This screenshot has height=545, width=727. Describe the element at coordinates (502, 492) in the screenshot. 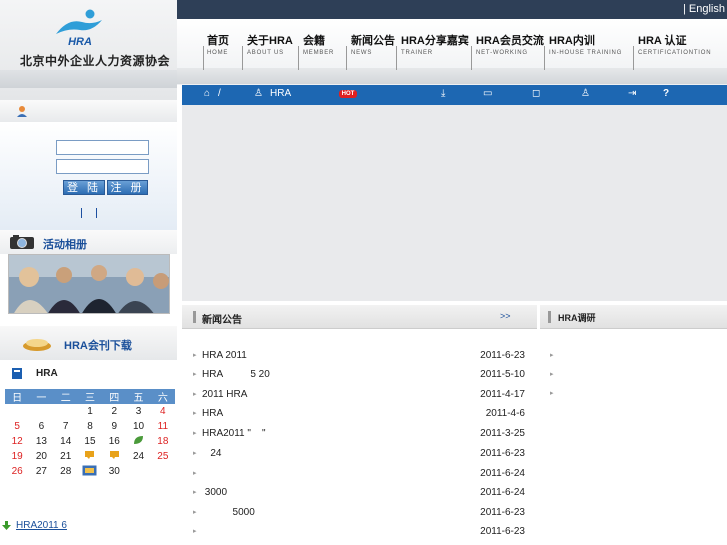

I see `news-item-date: 2011-6-24` at that location.